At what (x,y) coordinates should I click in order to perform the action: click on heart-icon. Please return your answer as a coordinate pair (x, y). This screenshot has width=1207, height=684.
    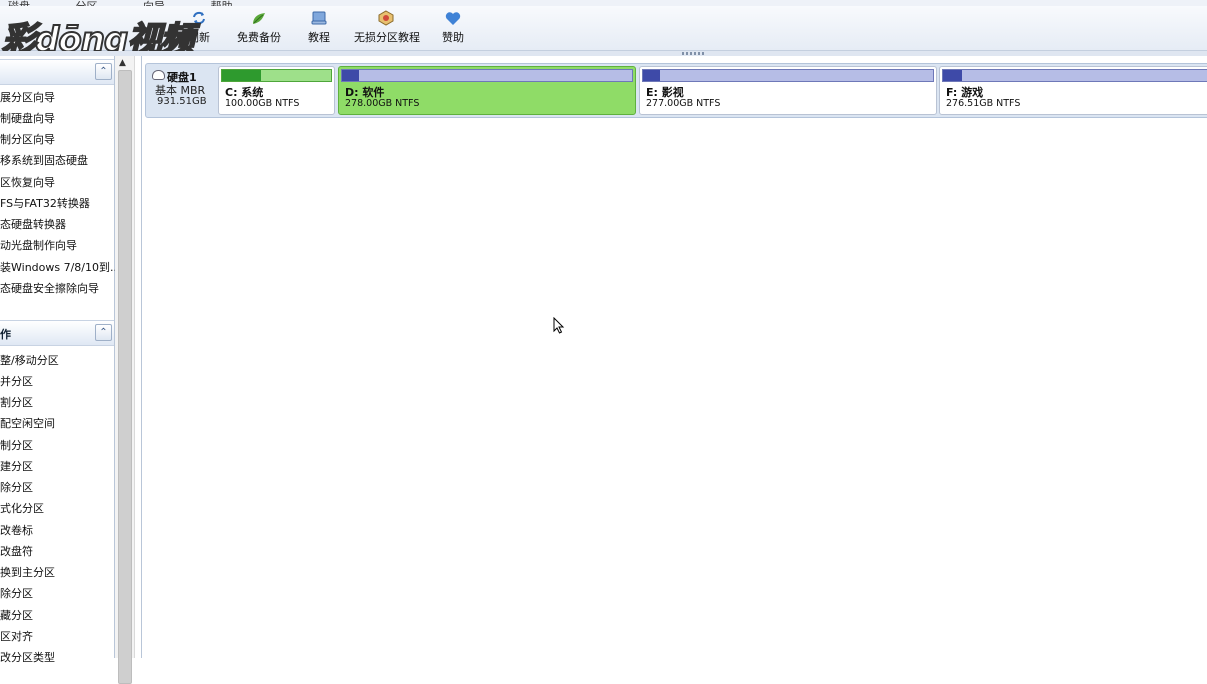
    Looking at the image, I should click on (453, 18).